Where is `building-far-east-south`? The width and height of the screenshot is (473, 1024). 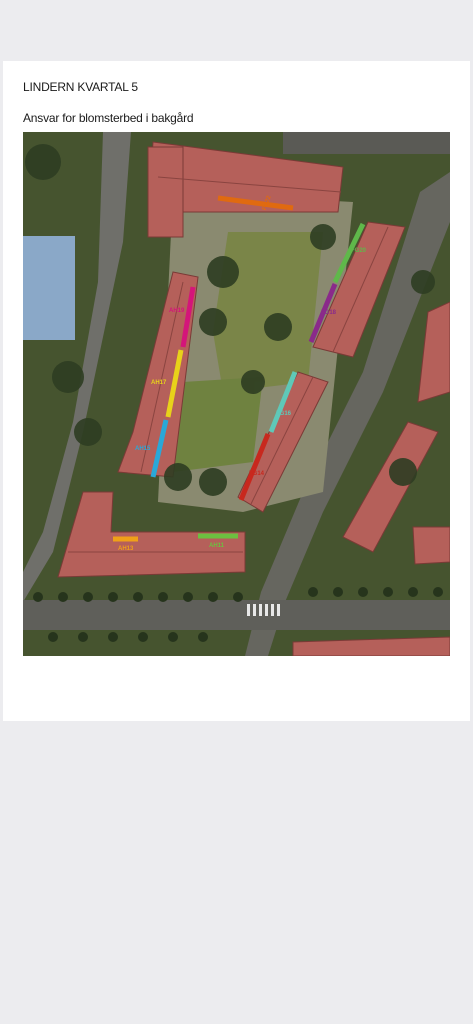 building-far-east-south is located at coordinates (431, 545).